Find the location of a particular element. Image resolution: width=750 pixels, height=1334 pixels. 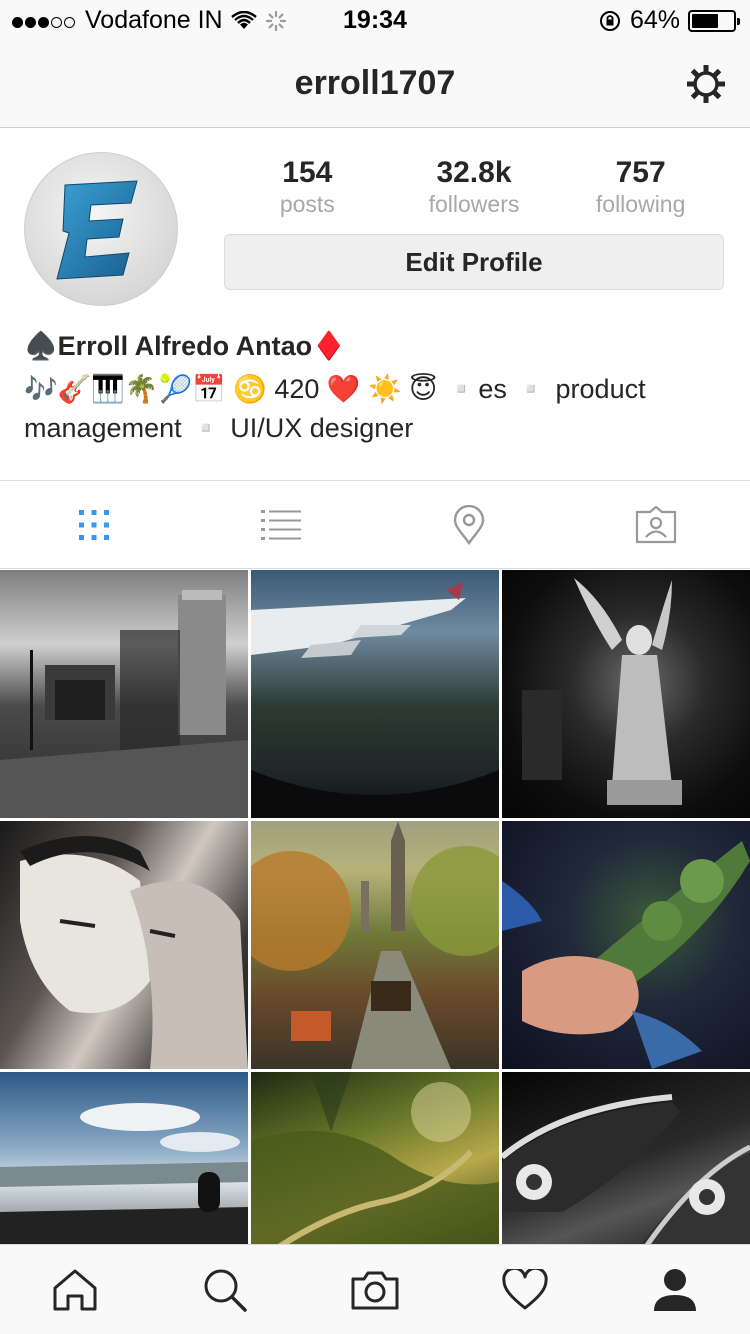

tab-grid-view is located at coordinates (94, 525).